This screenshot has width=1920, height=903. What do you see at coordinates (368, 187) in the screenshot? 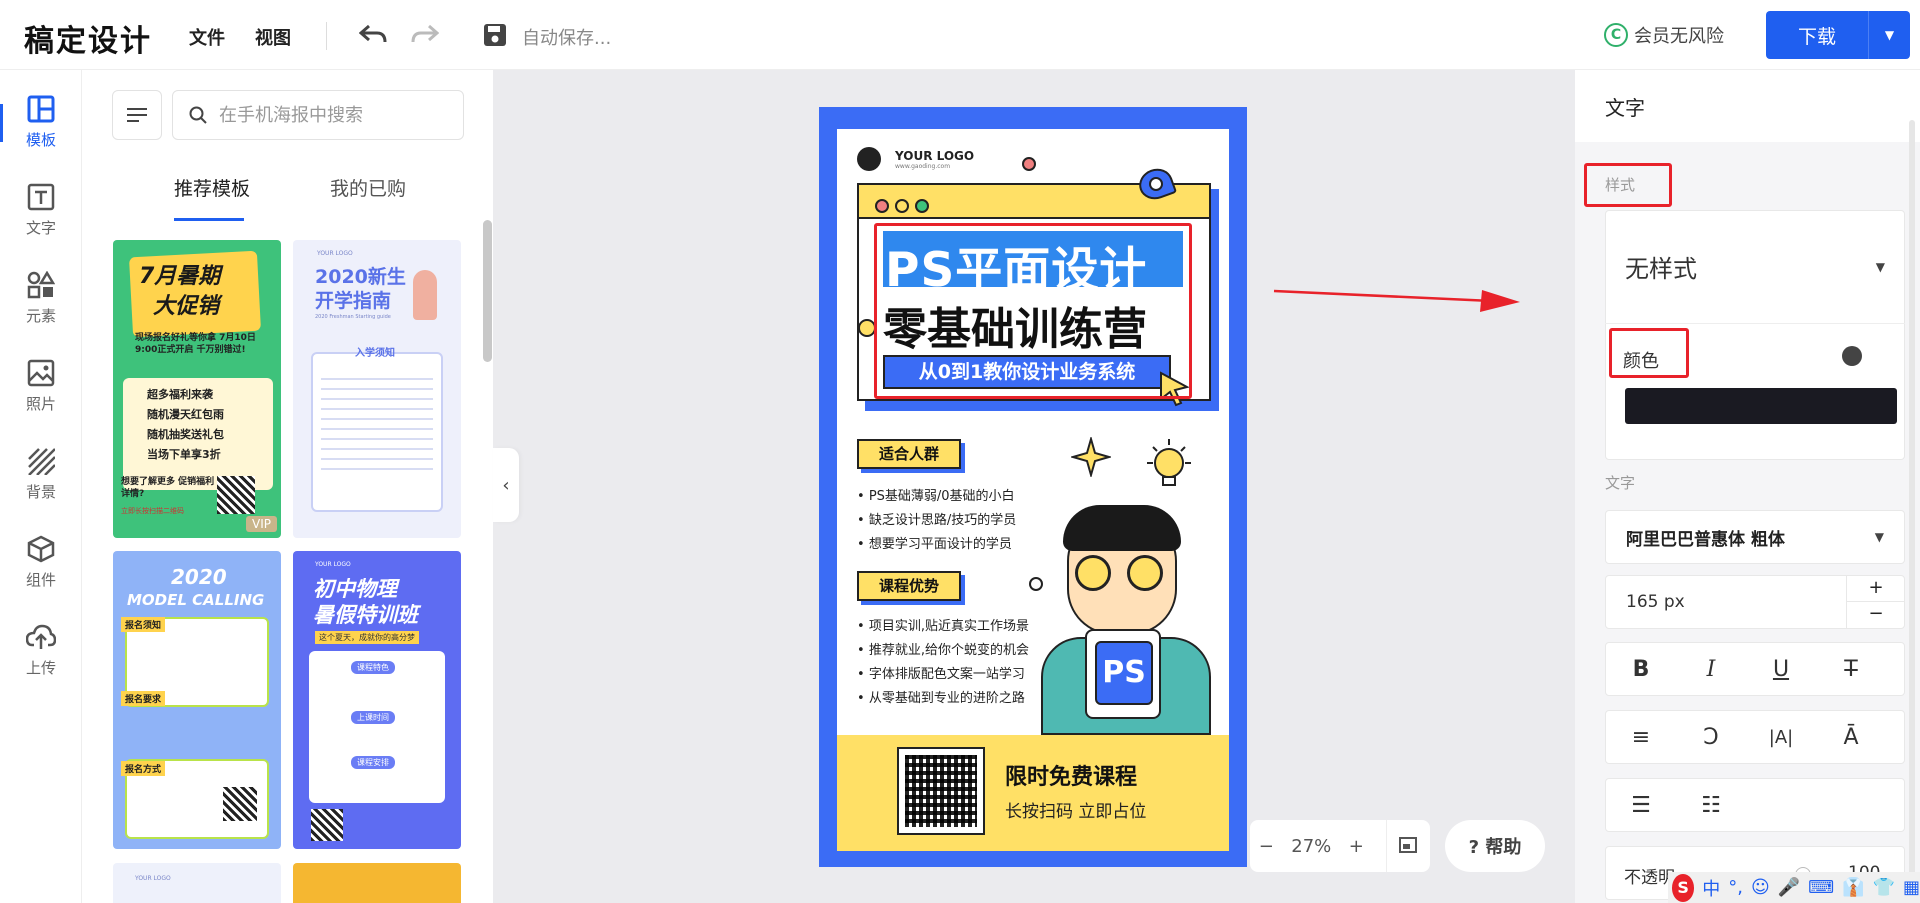
I see `tab-purchased: 我的已购` at bounding box center [368, 187].